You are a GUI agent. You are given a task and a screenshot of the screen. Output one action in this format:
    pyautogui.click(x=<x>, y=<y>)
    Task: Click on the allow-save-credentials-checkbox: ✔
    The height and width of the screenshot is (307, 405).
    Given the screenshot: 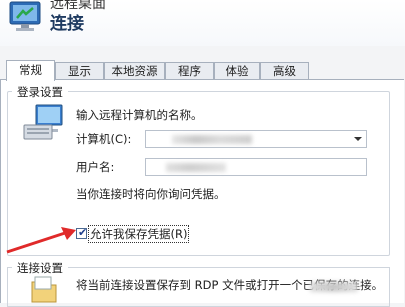 What is the action you would take?
    pyautogui.click(x=82, y=232)
    